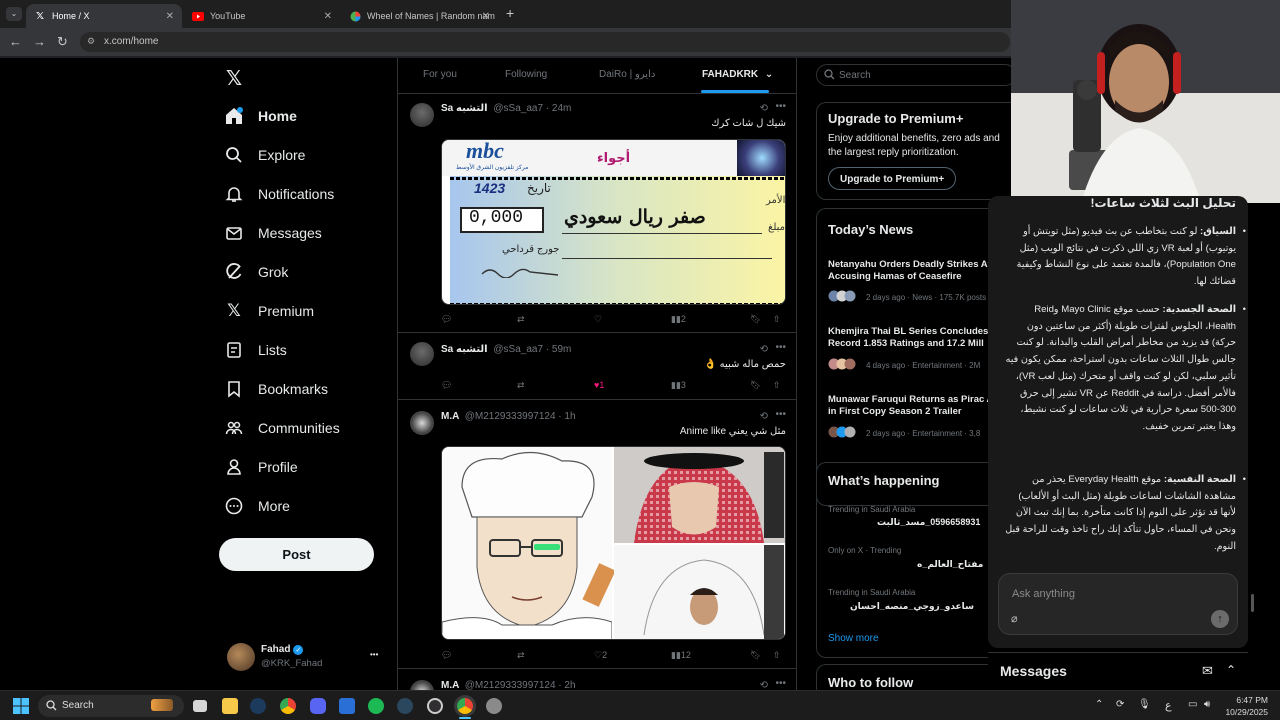 This screenshot has height=720, width=1280. What do you see at coordinates (737, 74) in the screenshot?
I see `tab-fahadkrk: FAHADKRK ⌄` at bounding box center [737, 74].